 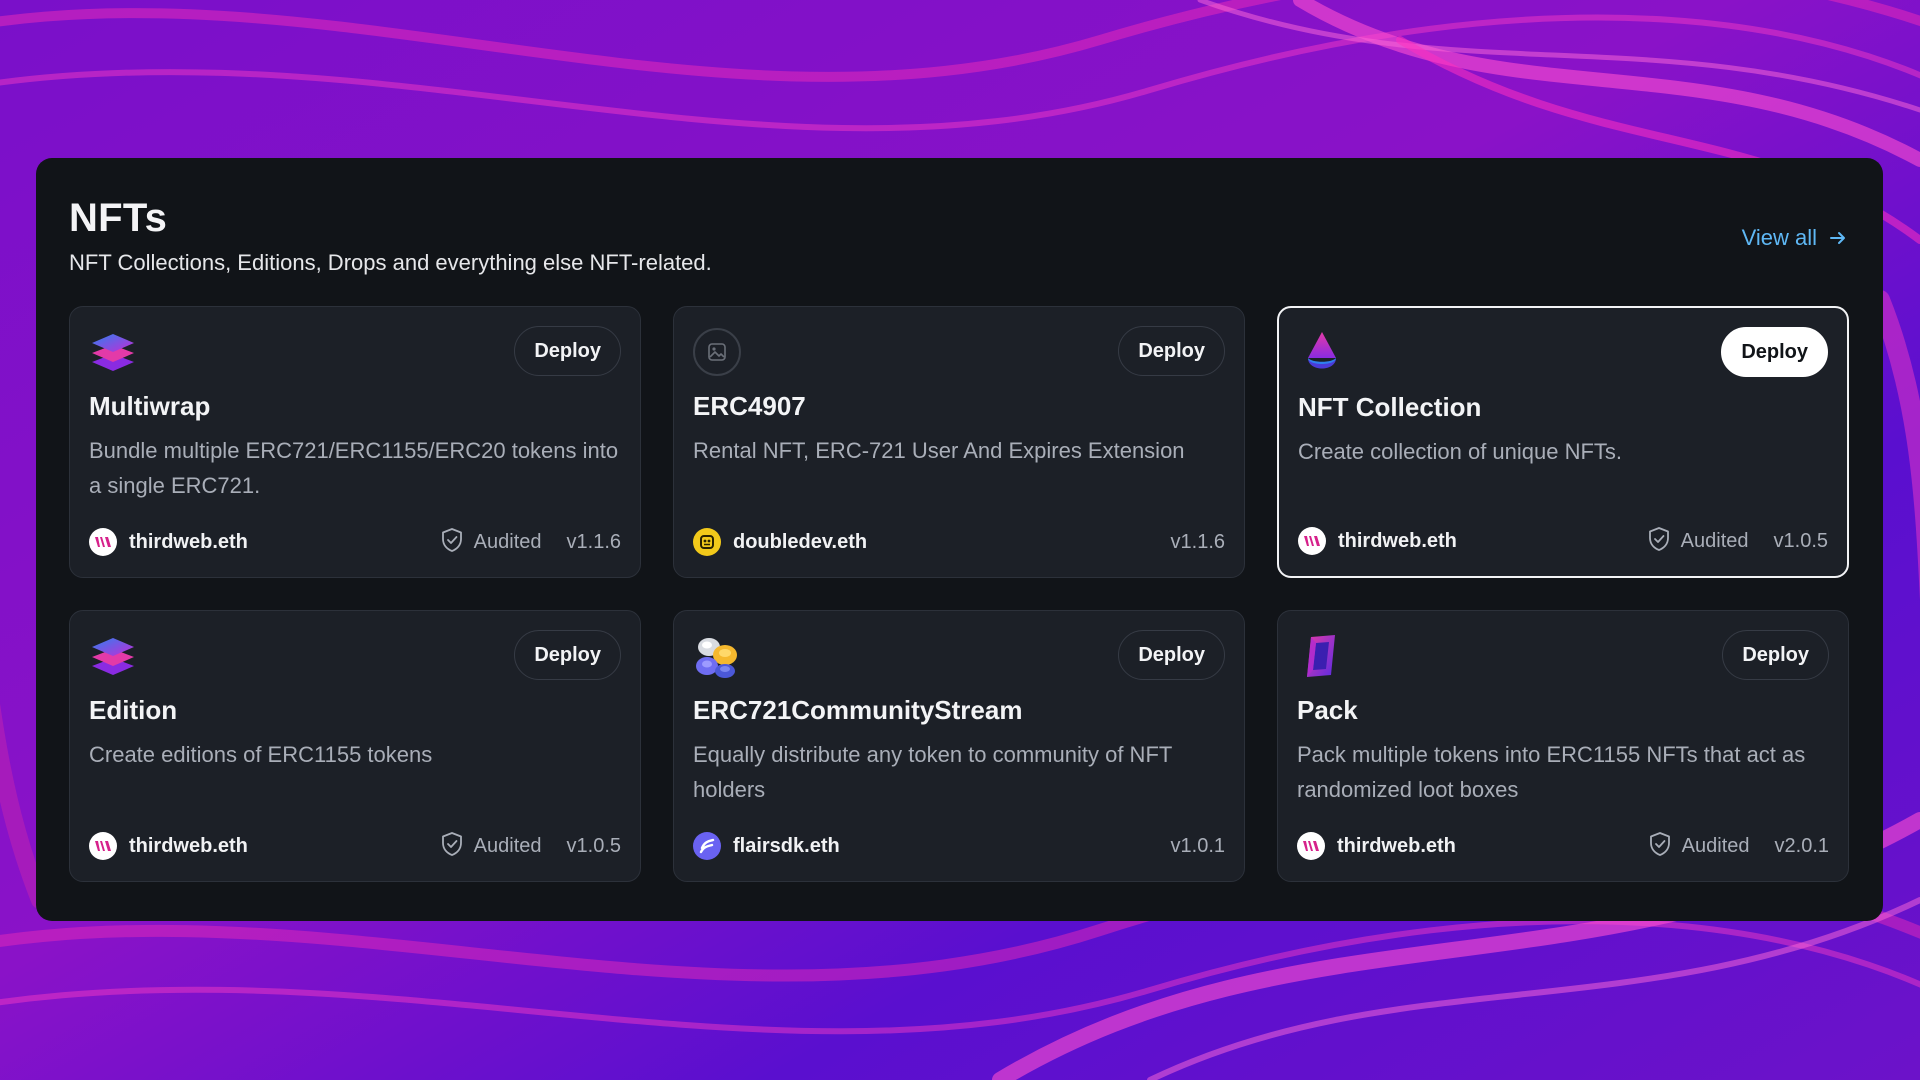 I want to click on card-footer: flairsdk.eth v1.0.1, so click(x=959, y=846).